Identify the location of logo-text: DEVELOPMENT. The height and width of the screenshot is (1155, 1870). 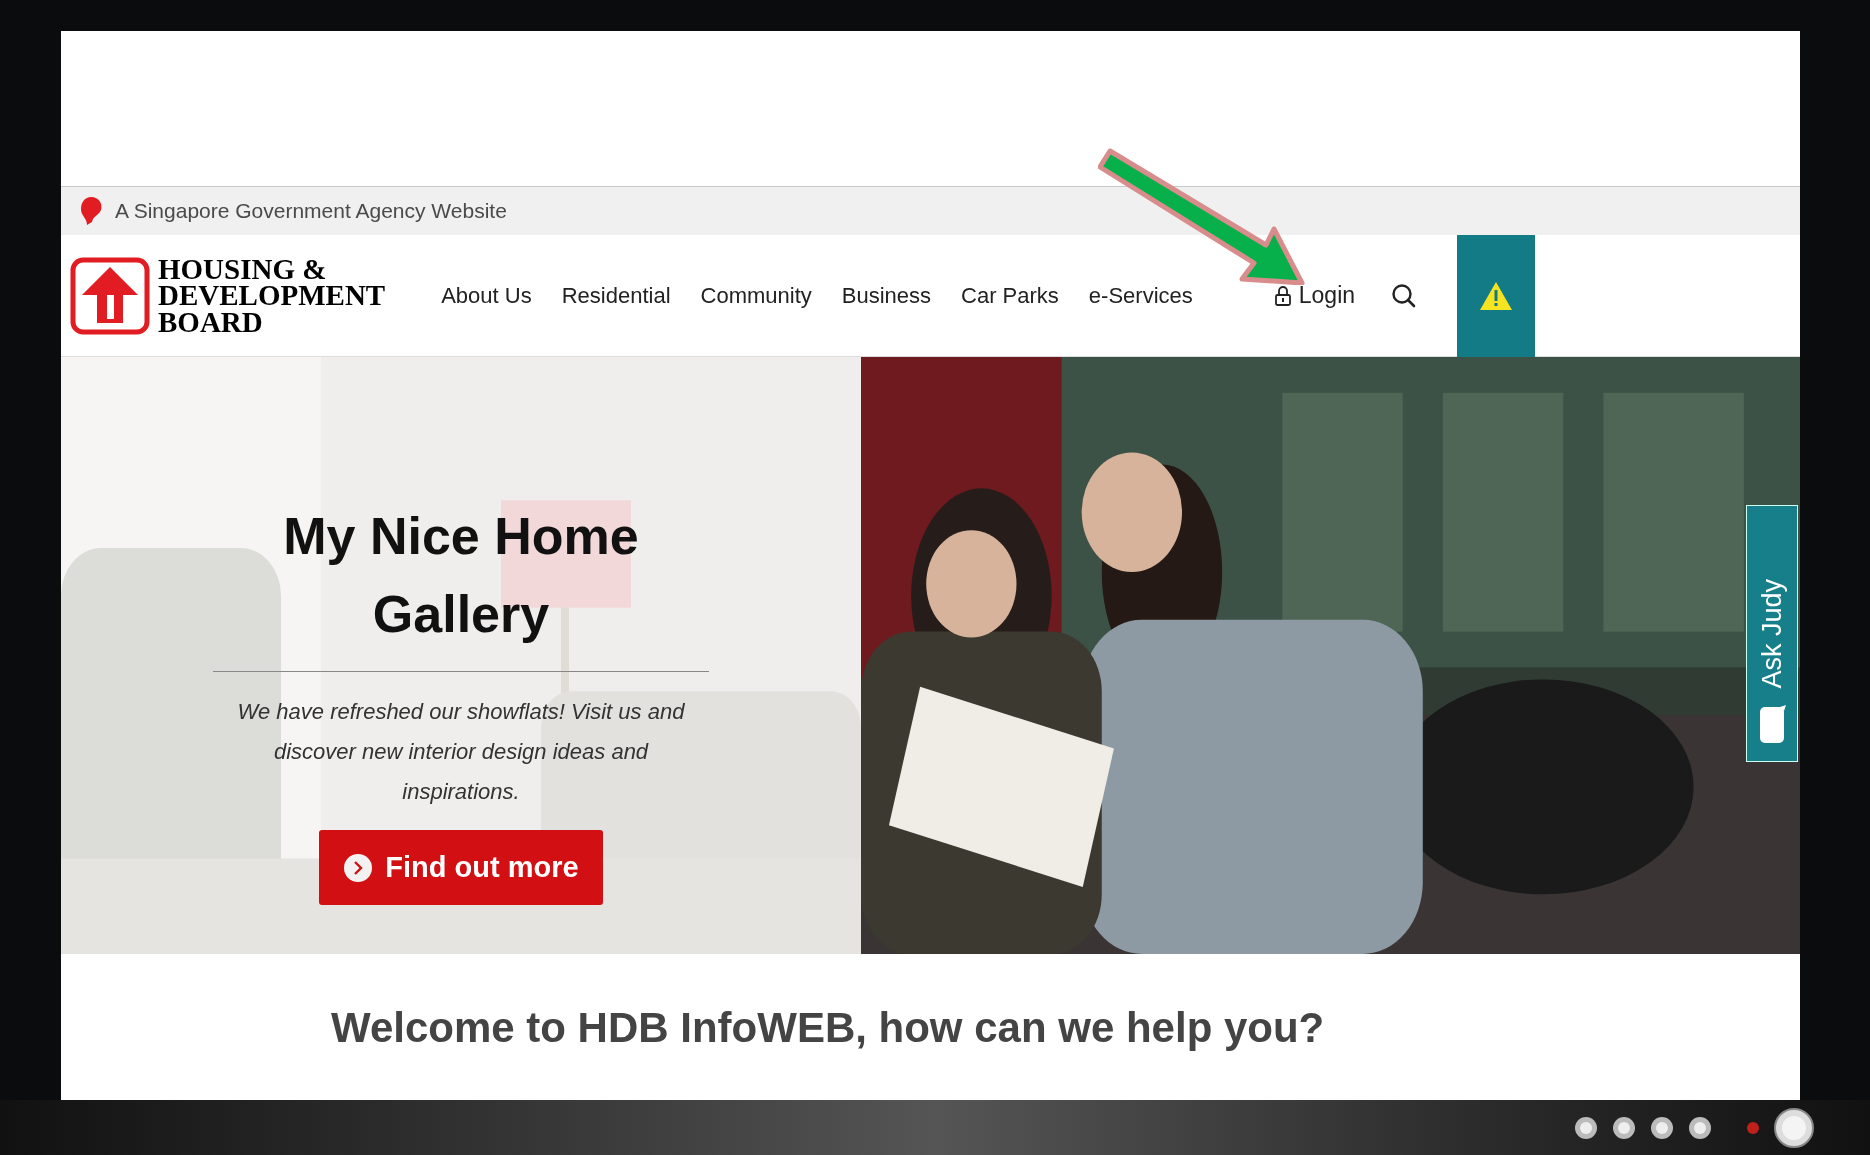
(272, 295).